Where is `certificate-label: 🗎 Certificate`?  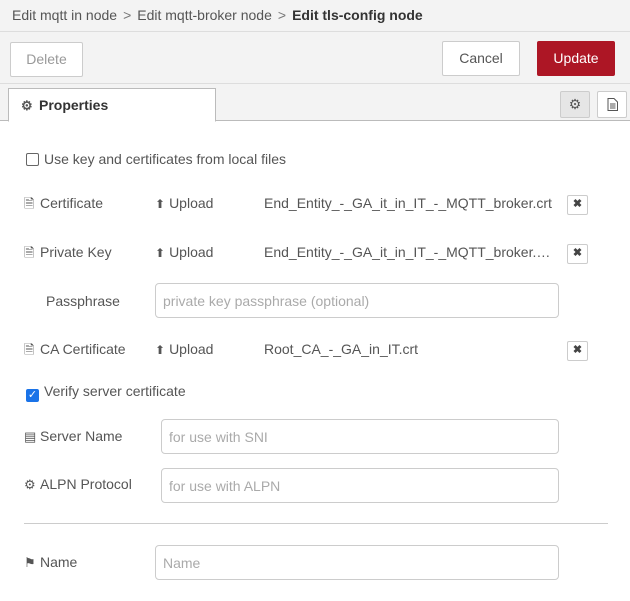 certificate-label: 🗎 Certificate is located at coordinates (63, 206).